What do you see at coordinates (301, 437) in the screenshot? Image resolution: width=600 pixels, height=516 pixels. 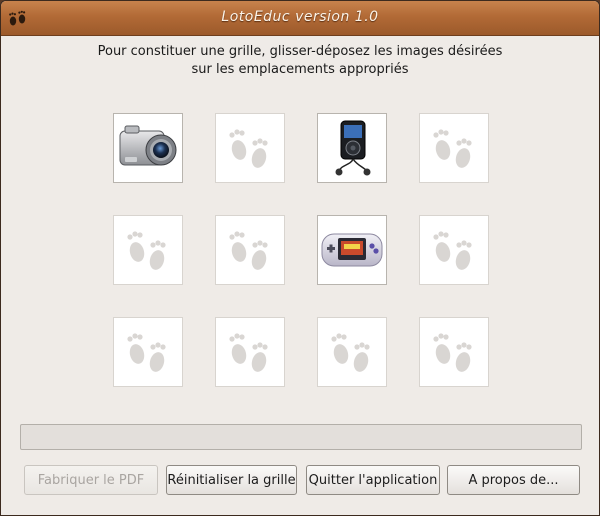 I see `progress-bar` at bounding box center [301, 437].